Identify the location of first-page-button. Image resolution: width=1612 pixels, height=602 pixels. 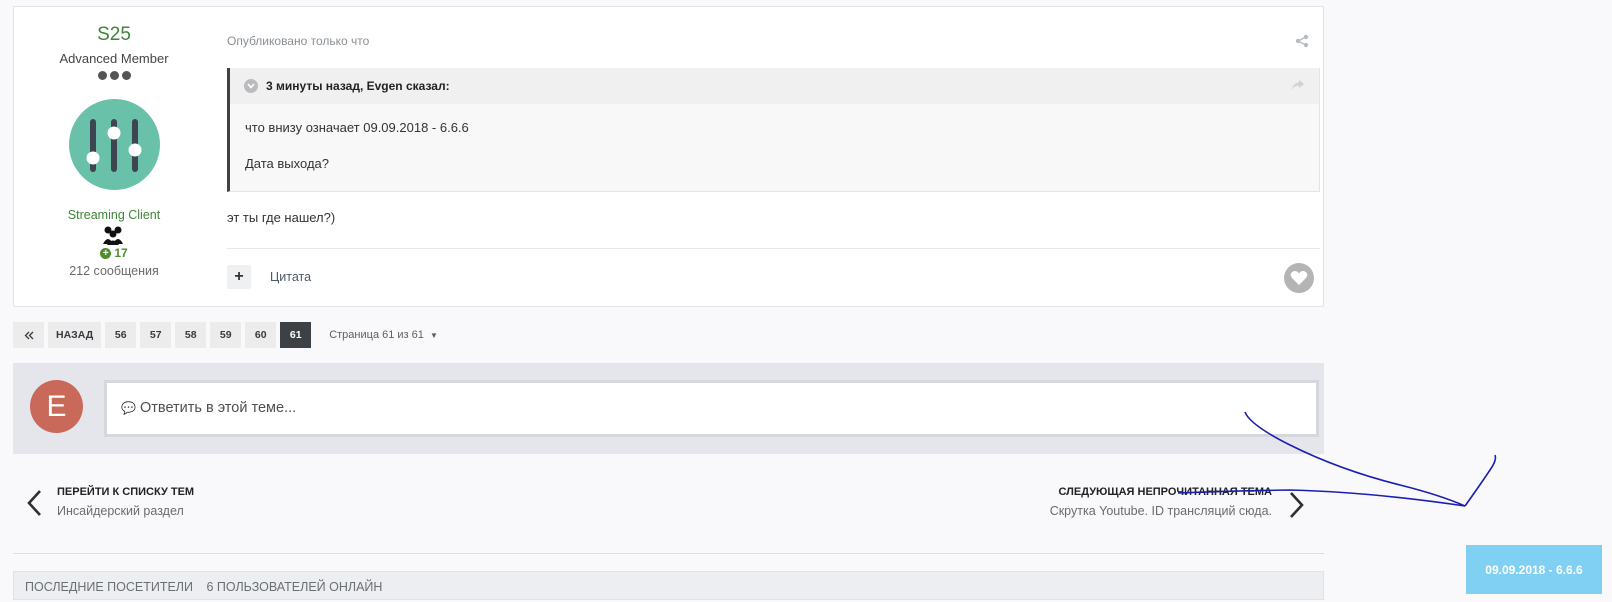
(28, 335).